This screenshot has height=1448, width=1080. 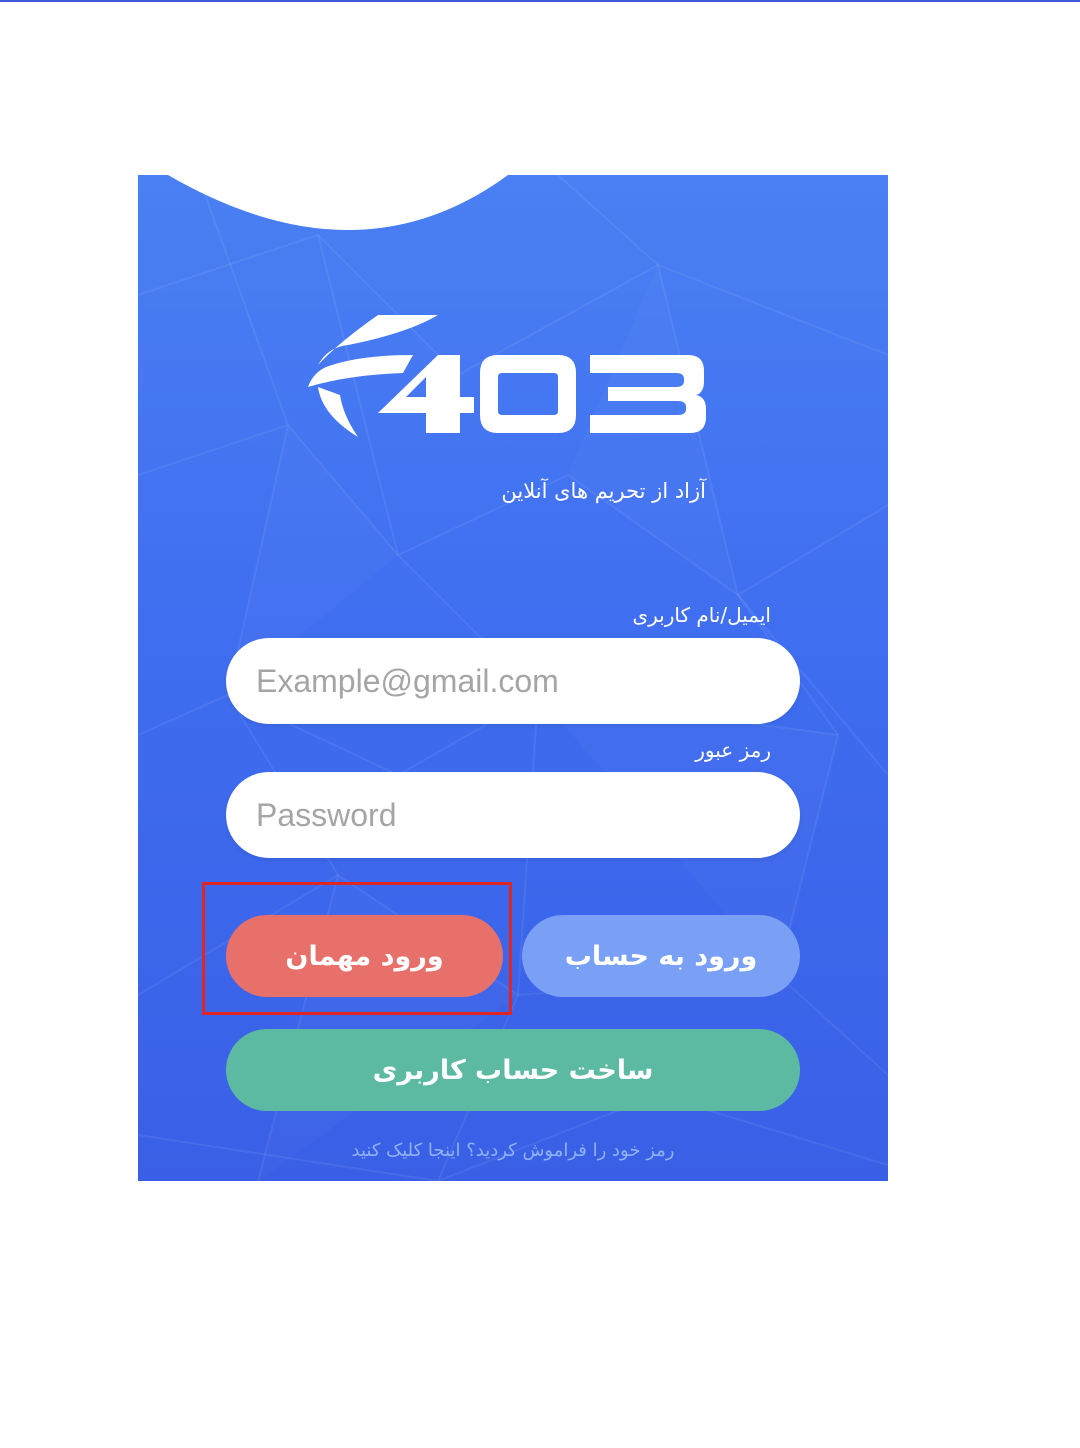 What do you see at coordinates (661, 956) in the screenshot?
I see `account-login-button: ورود به حساب` at bounding box center [661, 956].